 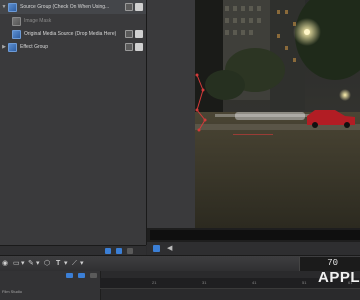 What do you see at coordinates (338, 277) in the screenshot?
I see `watermark: APPL` at bounding box center [338, 277].